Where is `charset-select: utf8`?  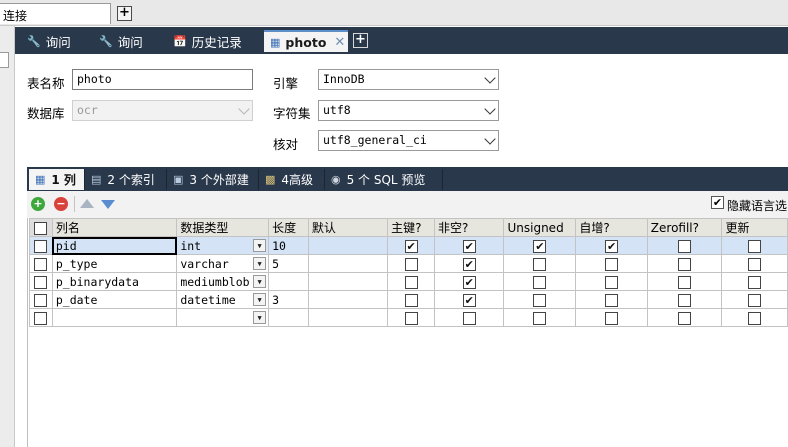 charset-select: utf8 is located at coordinates (408, 110).